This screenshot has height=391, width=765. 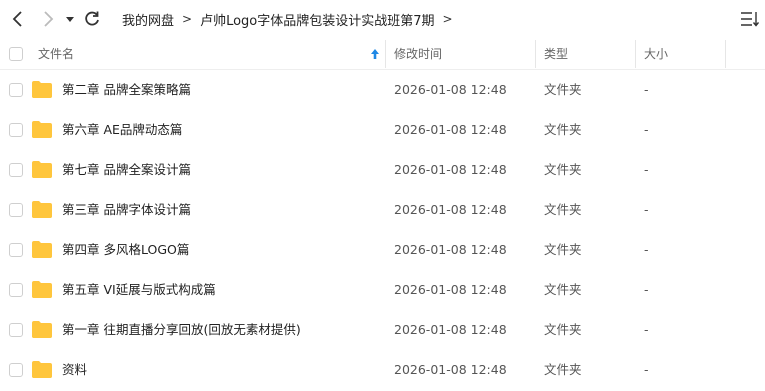 I want to click on chevron-left-icon, so click(x=17, y=19).